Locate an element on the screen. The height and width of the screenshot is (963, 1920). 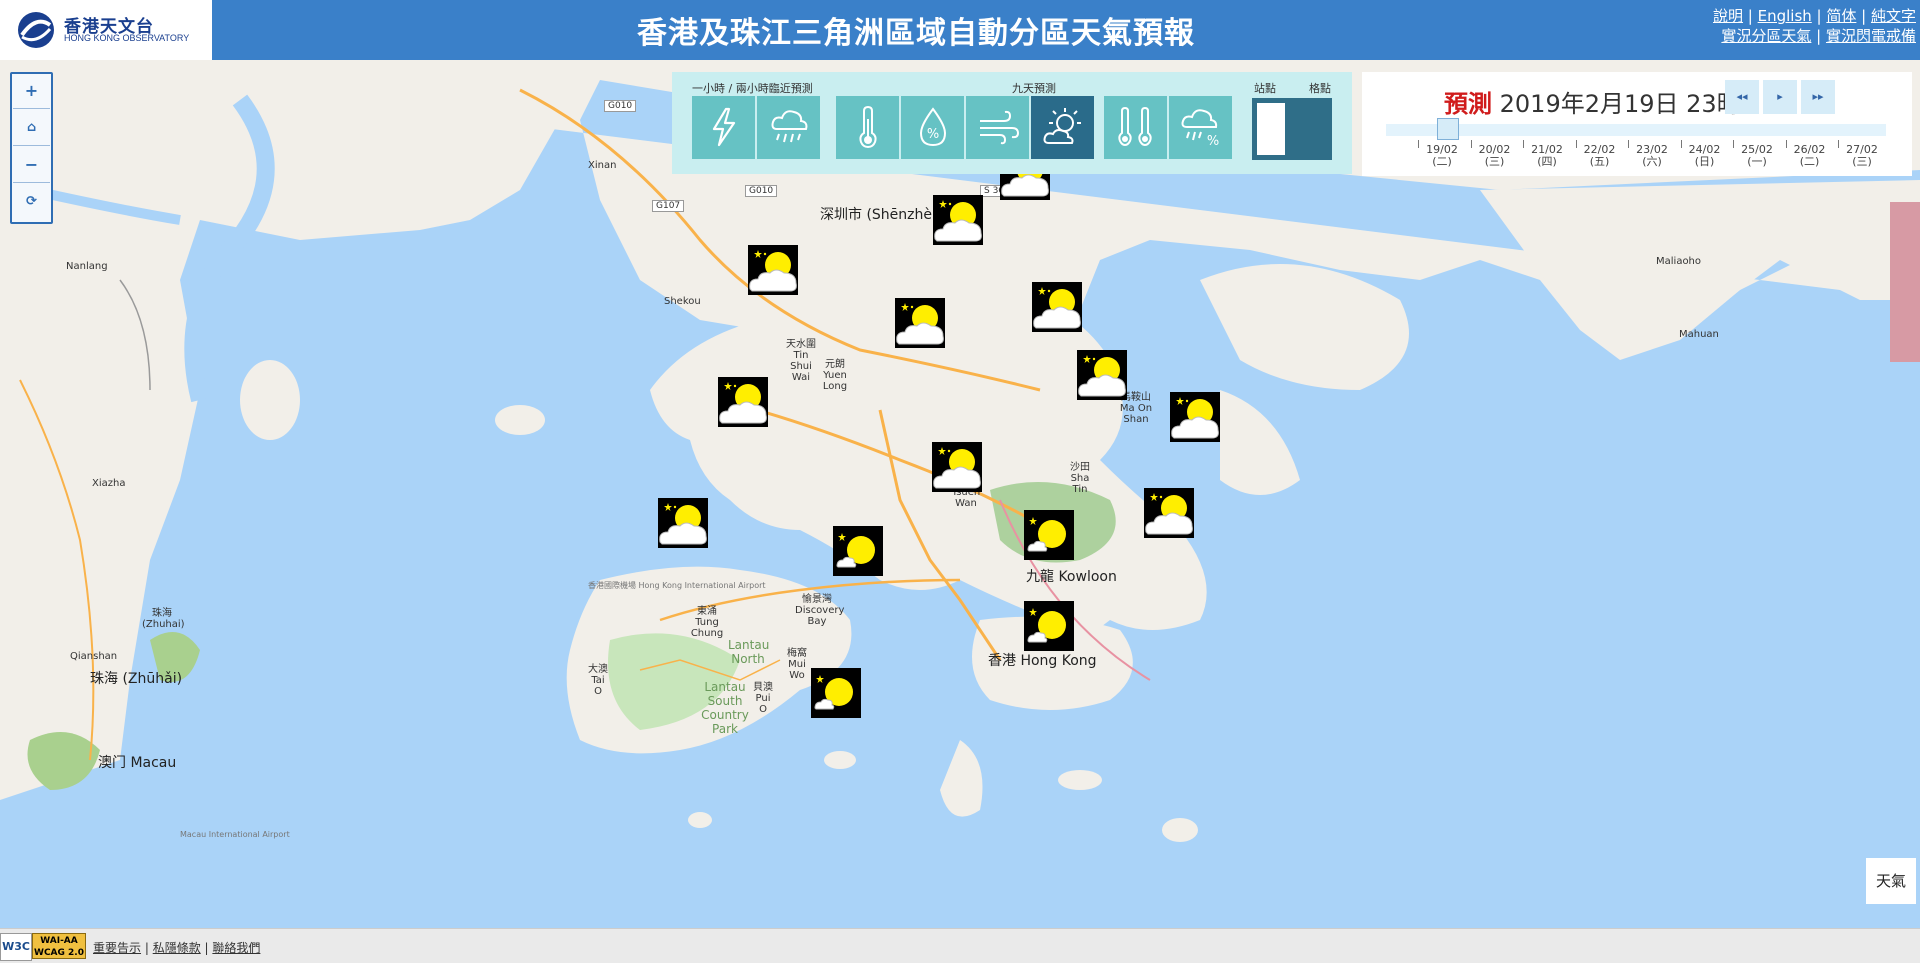
date-tick-label: 26/02 (二) is located at coordinates (1810, 156).